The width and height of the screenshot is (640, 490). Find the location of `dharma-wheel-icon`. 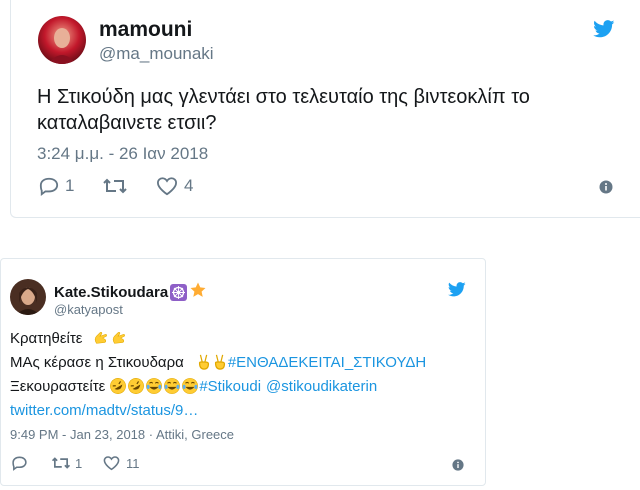

dharma-wheel-icon is located at coordinates (179, 292).